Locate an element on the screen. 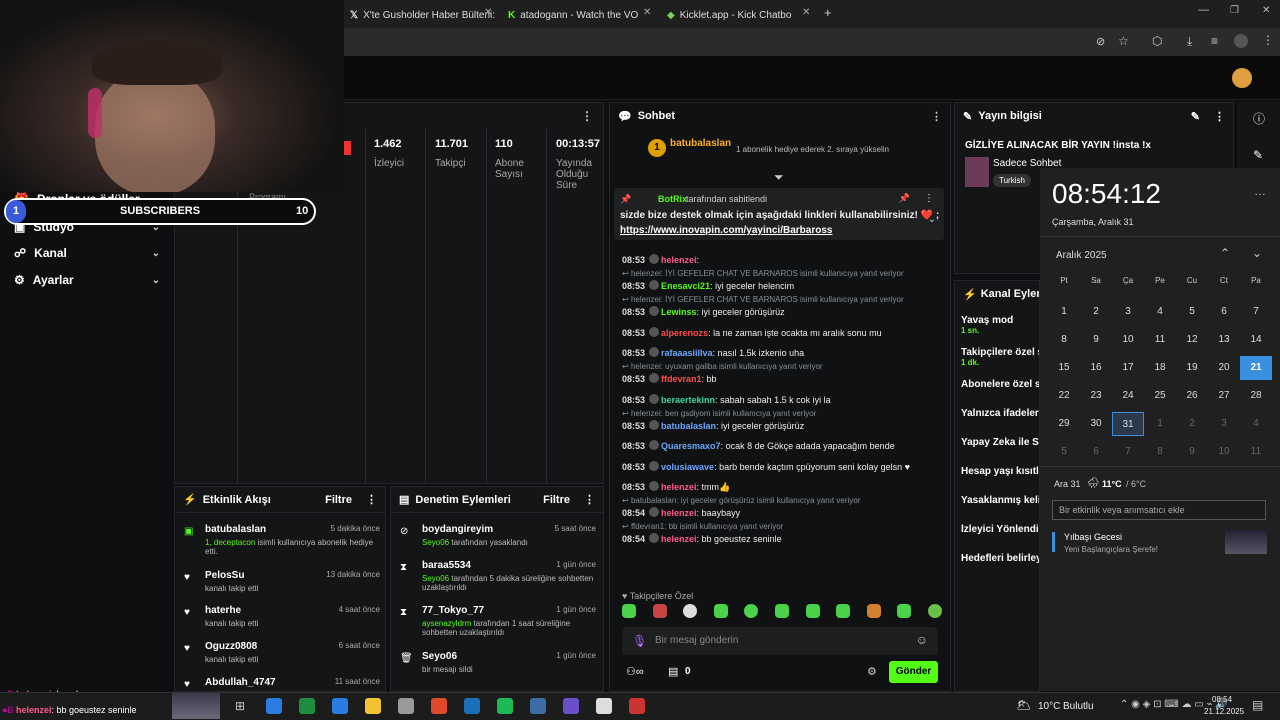  edit-icon: ✎ is located at coordinates (1195, 116).